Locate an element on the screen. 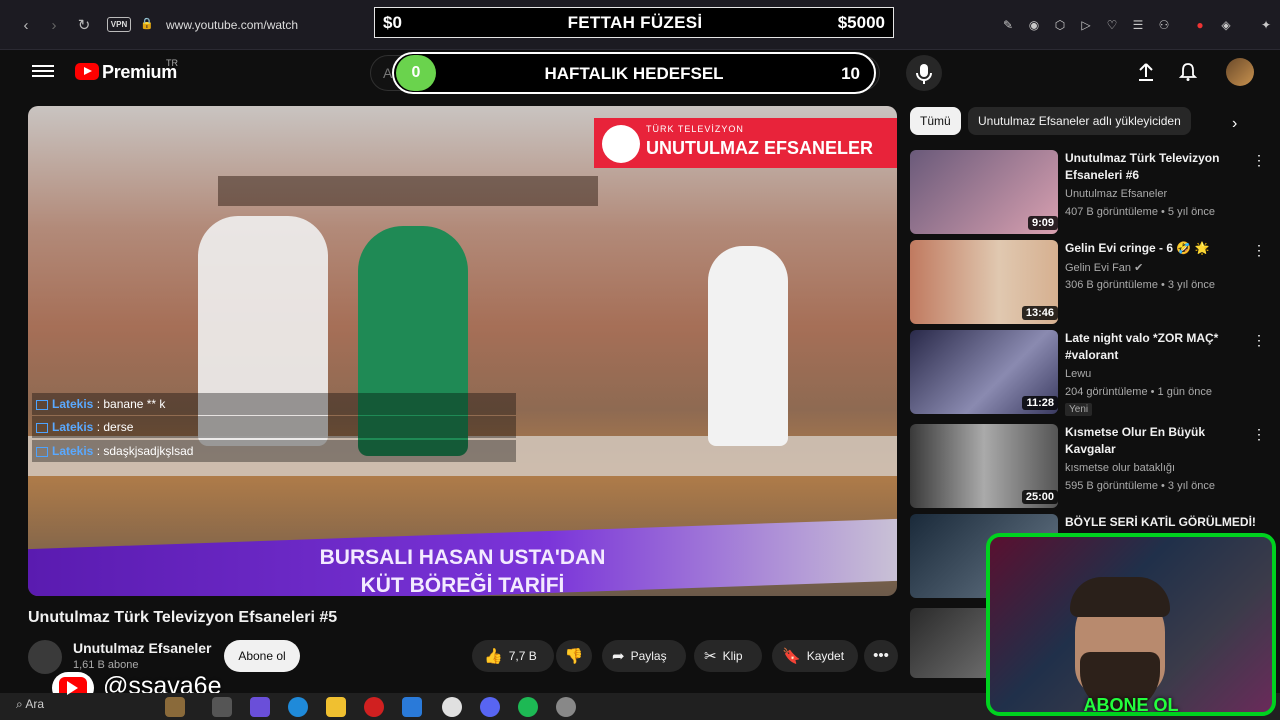 Image resolution: width=1280 pixels, height=720 pixels. steam-icon is located at coordinates (566, 707).